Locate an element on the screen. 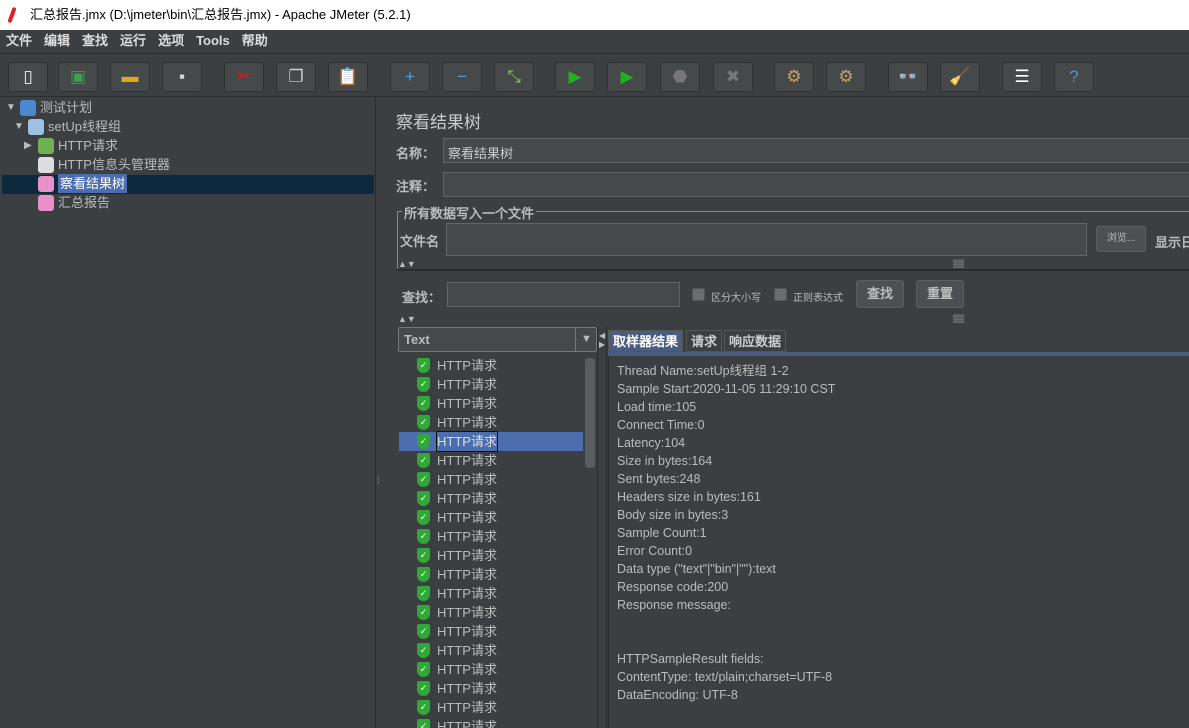  filename-input is located at coordinates (766, 239).